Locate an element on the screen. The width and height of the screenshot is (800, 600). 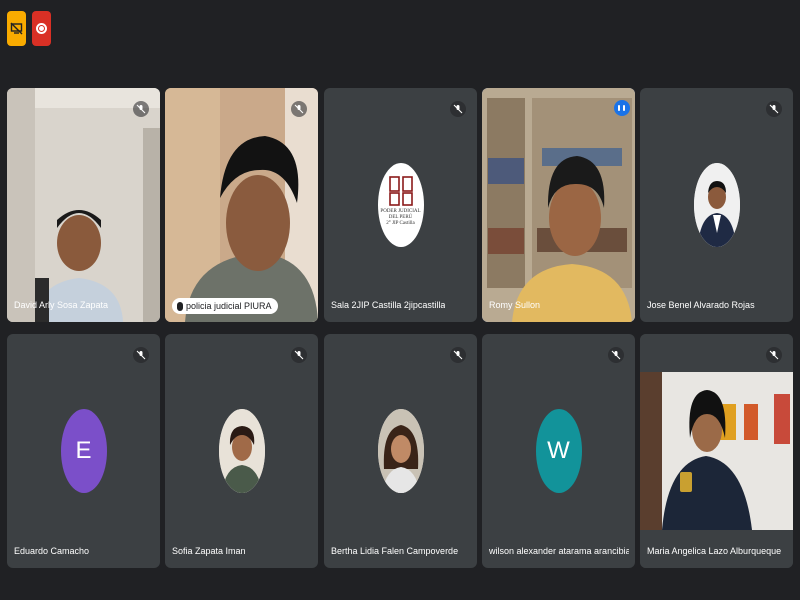
participant-name: policia judicial PIURA is located at coordinates (229, 306).